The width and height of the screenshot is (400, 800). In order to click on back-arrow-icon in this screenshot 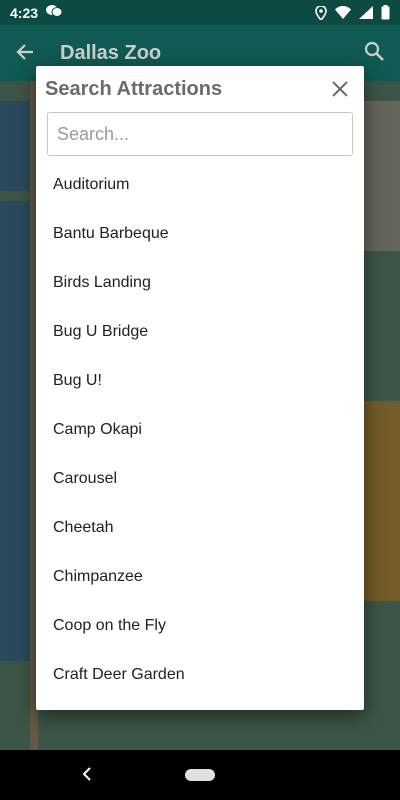, I will do `click(25, 53)`.